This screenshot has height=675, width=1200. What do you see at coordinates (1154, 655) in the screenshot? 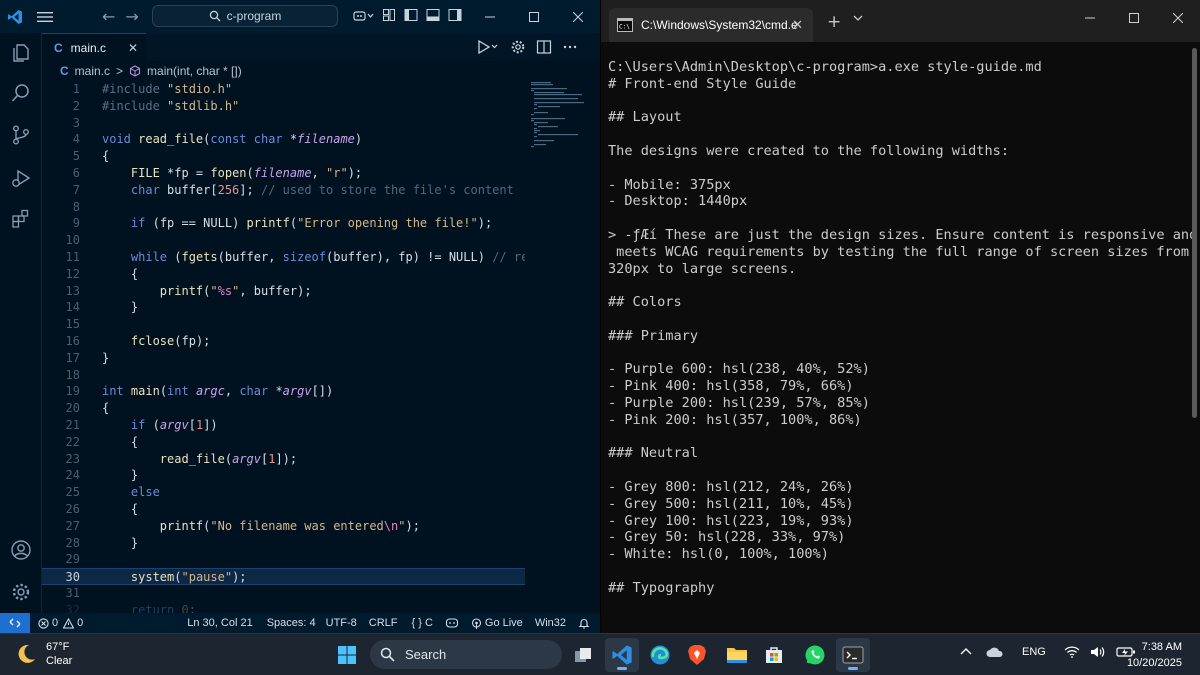
I see `clock: 7:38 AM 10/20/2025` at bounding box center [1154, 655].